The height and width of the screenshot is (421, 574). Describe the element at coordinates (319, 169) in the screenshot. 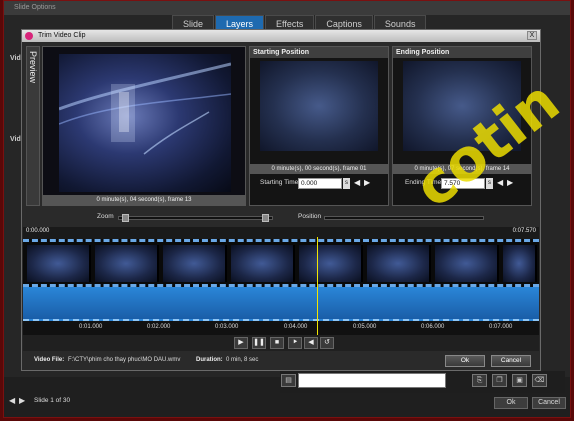

I see `starting-frame-caption: 0 minute(s), 00 second(s), frame 01` at that location.